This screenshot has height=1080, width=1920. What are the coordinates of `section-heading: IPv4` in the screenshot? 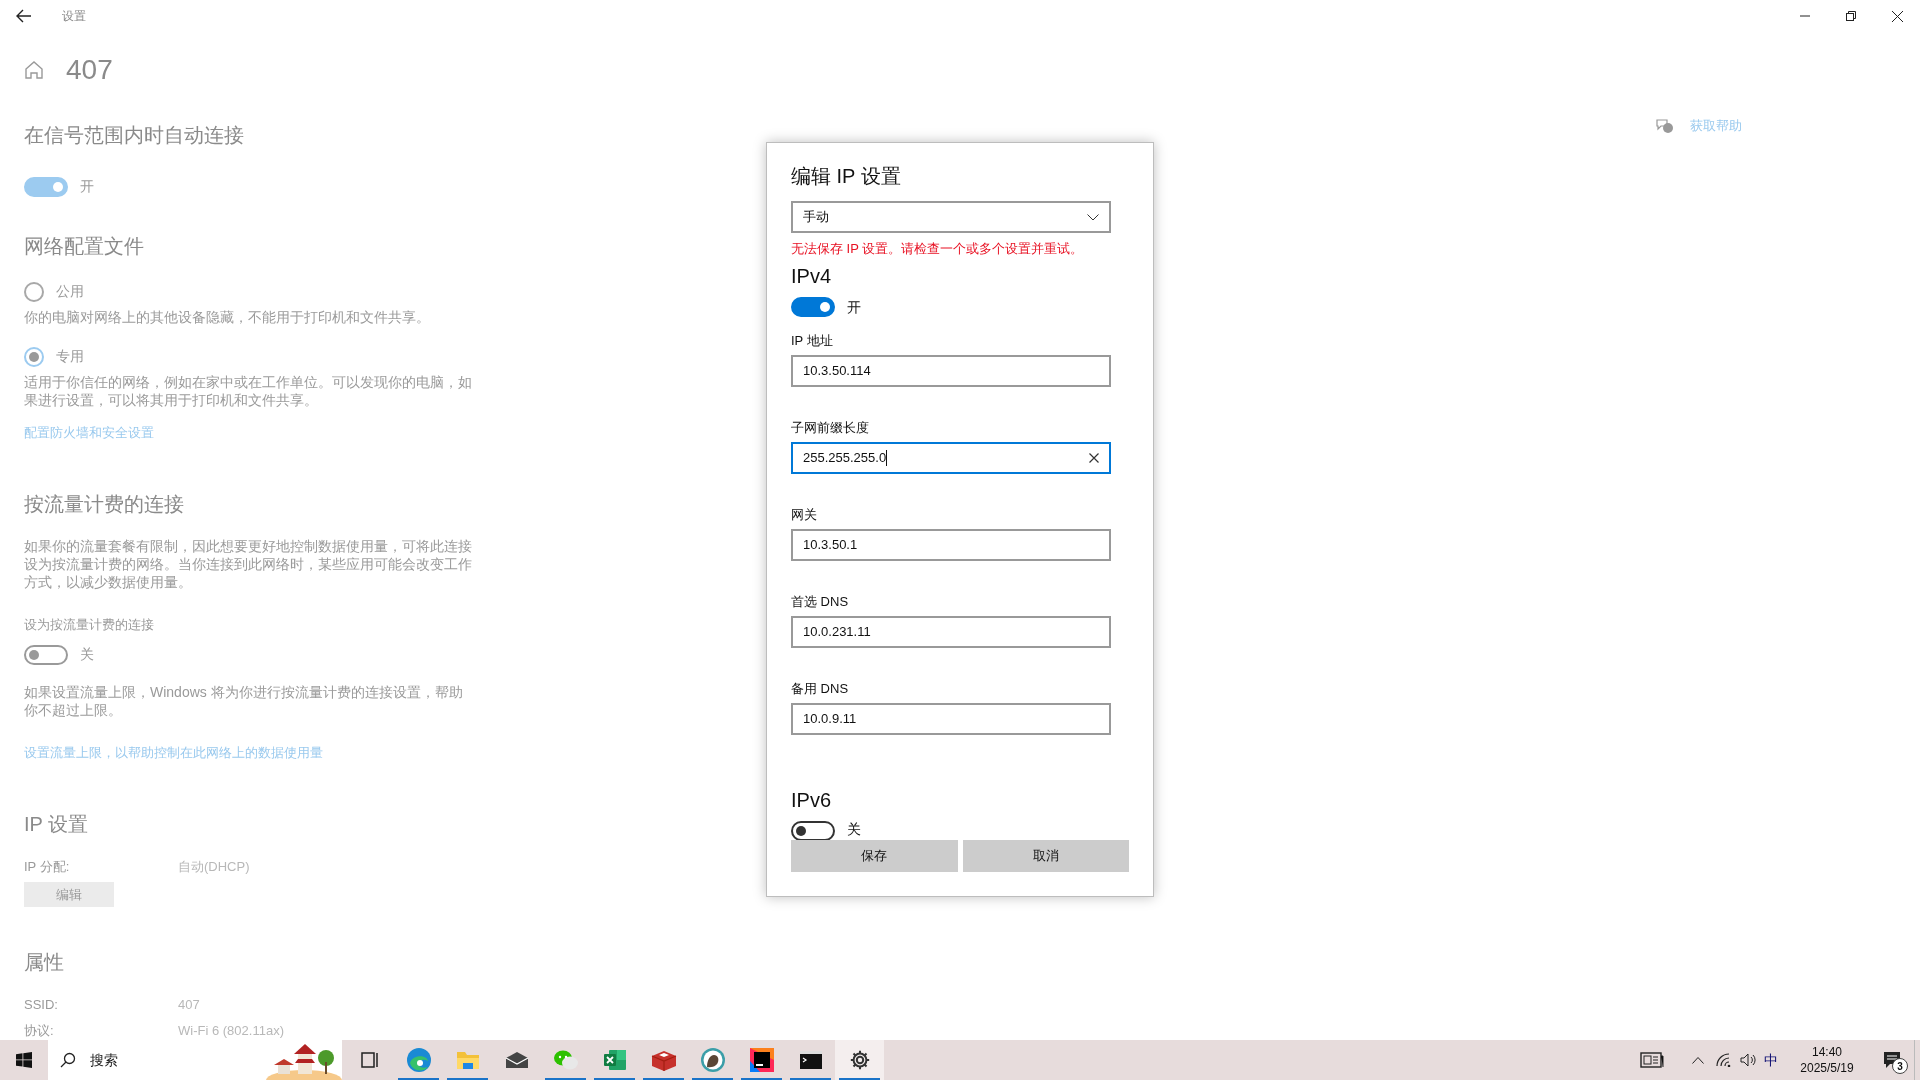 It's located at (811, 276).